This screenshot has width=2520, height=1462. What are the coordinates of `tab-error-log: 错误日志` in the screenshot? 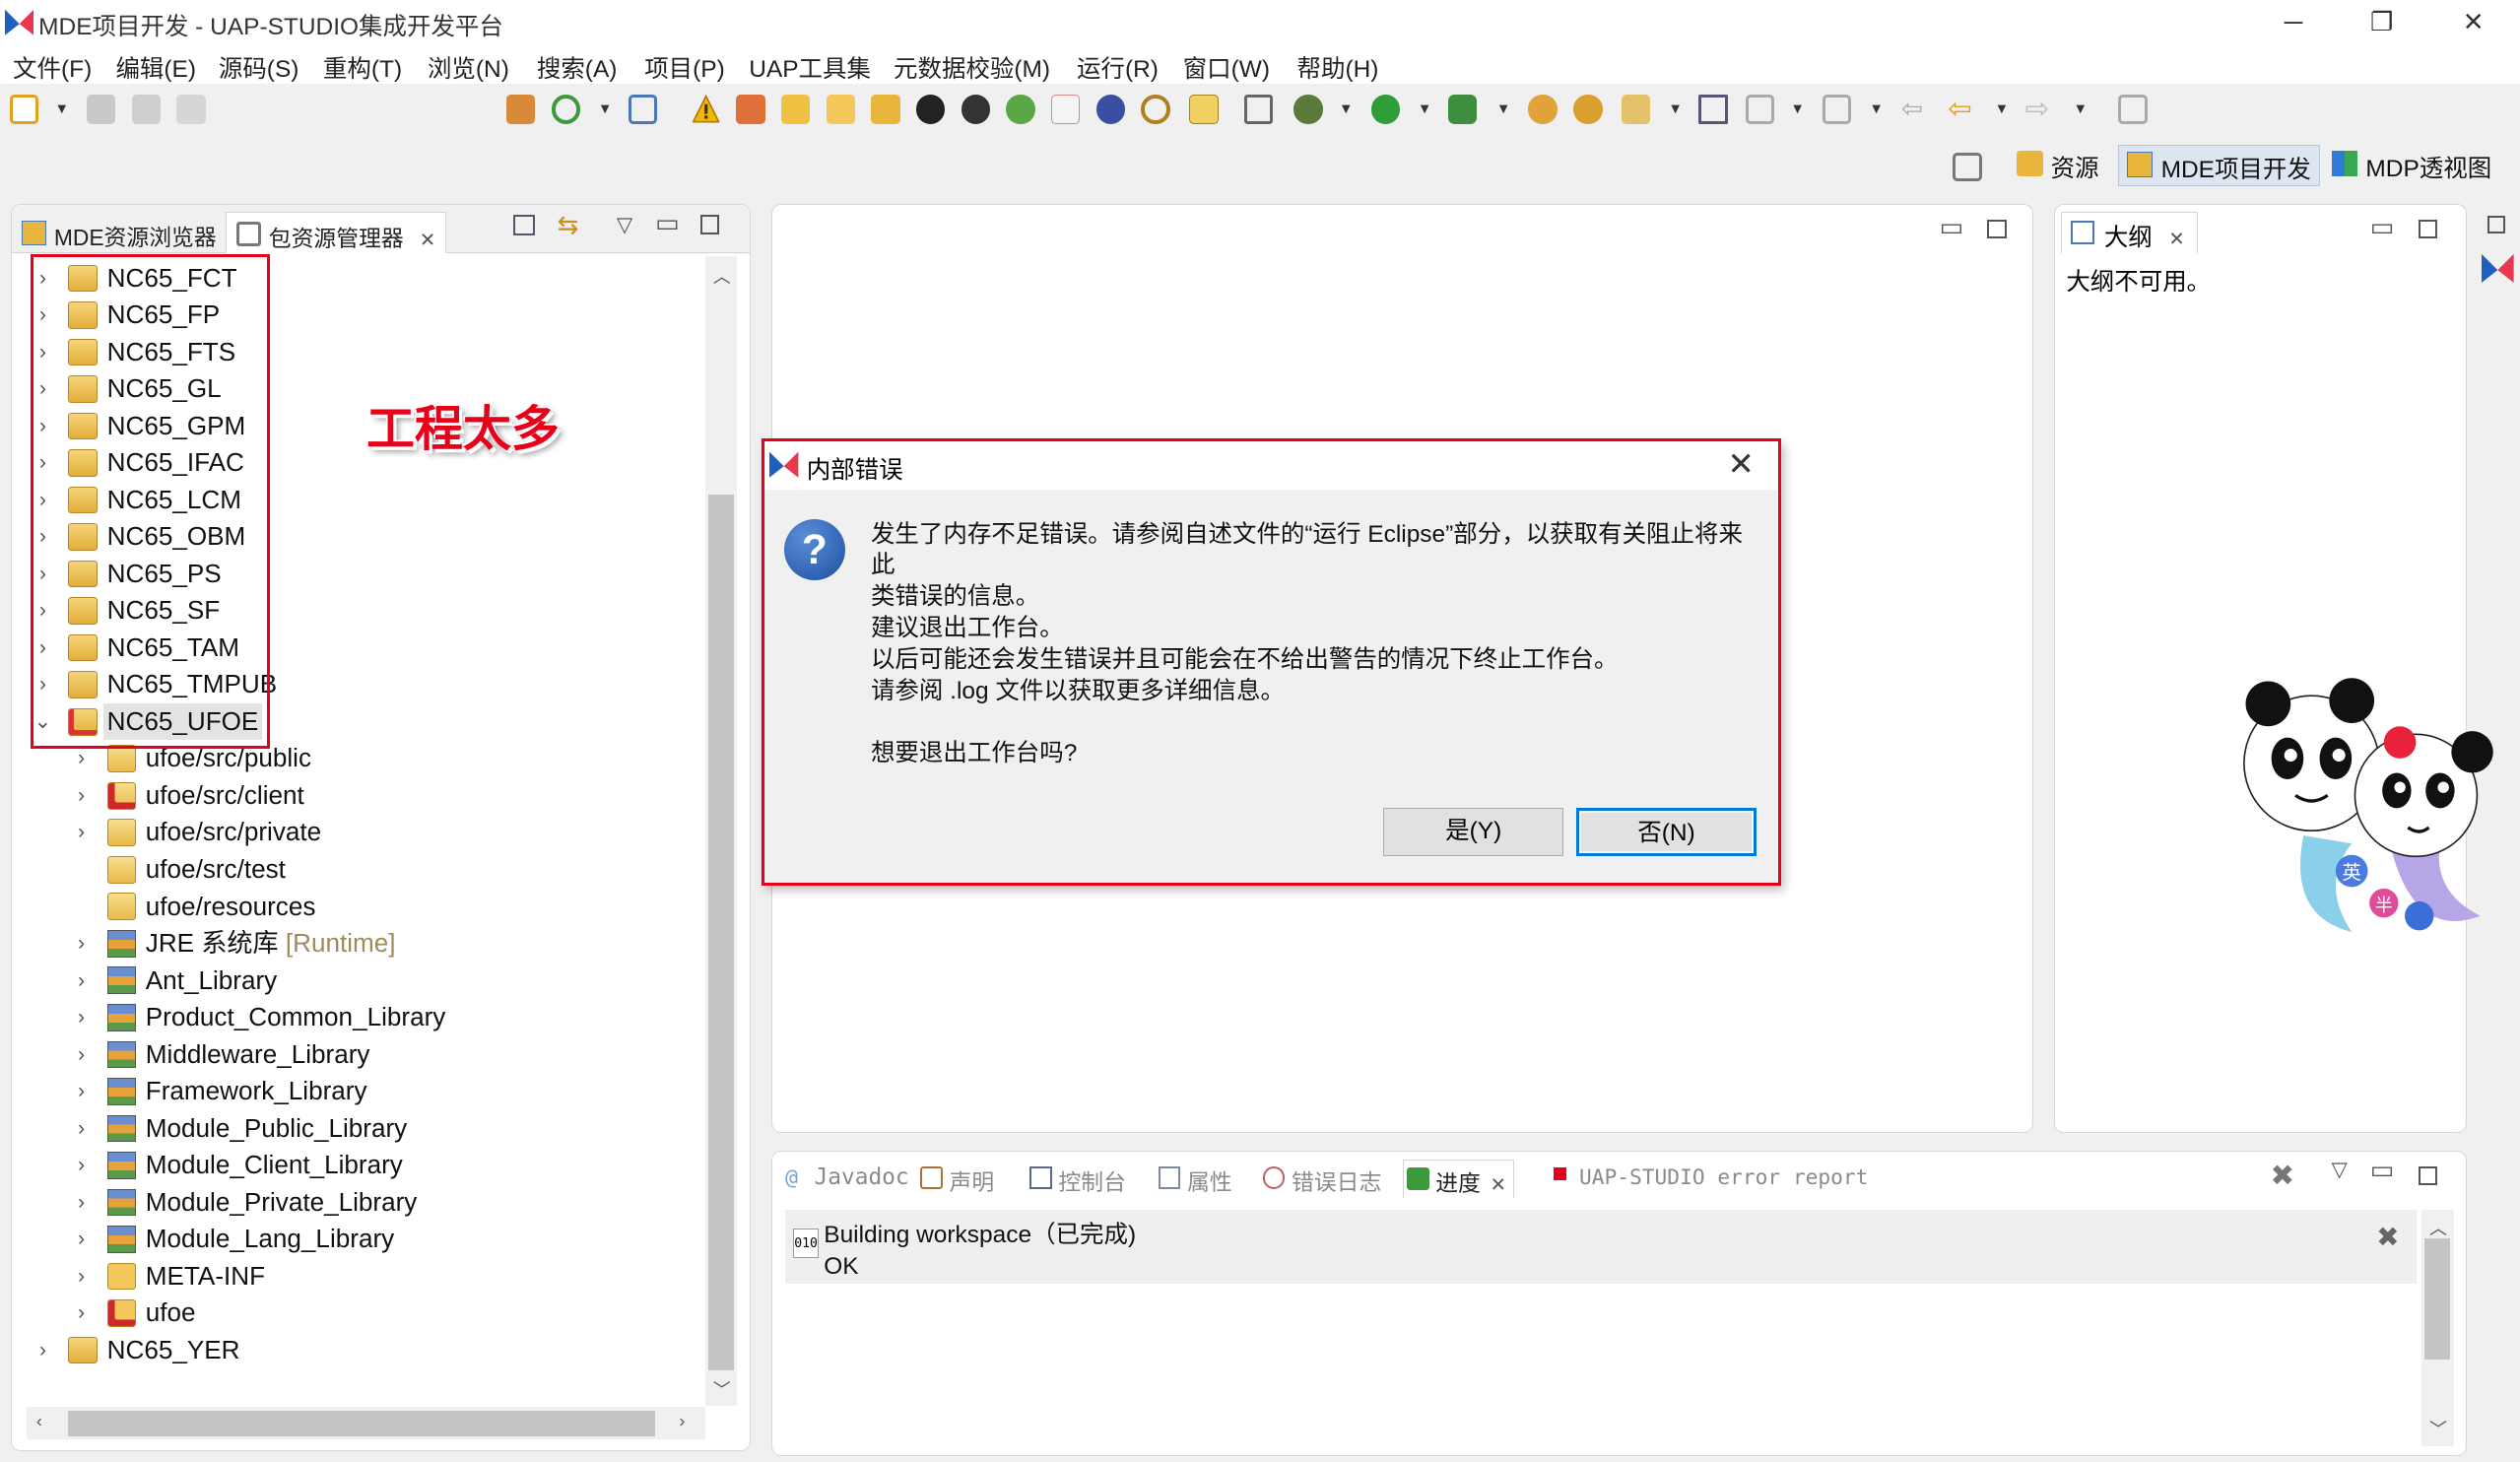 It's located at (1323, 1179).